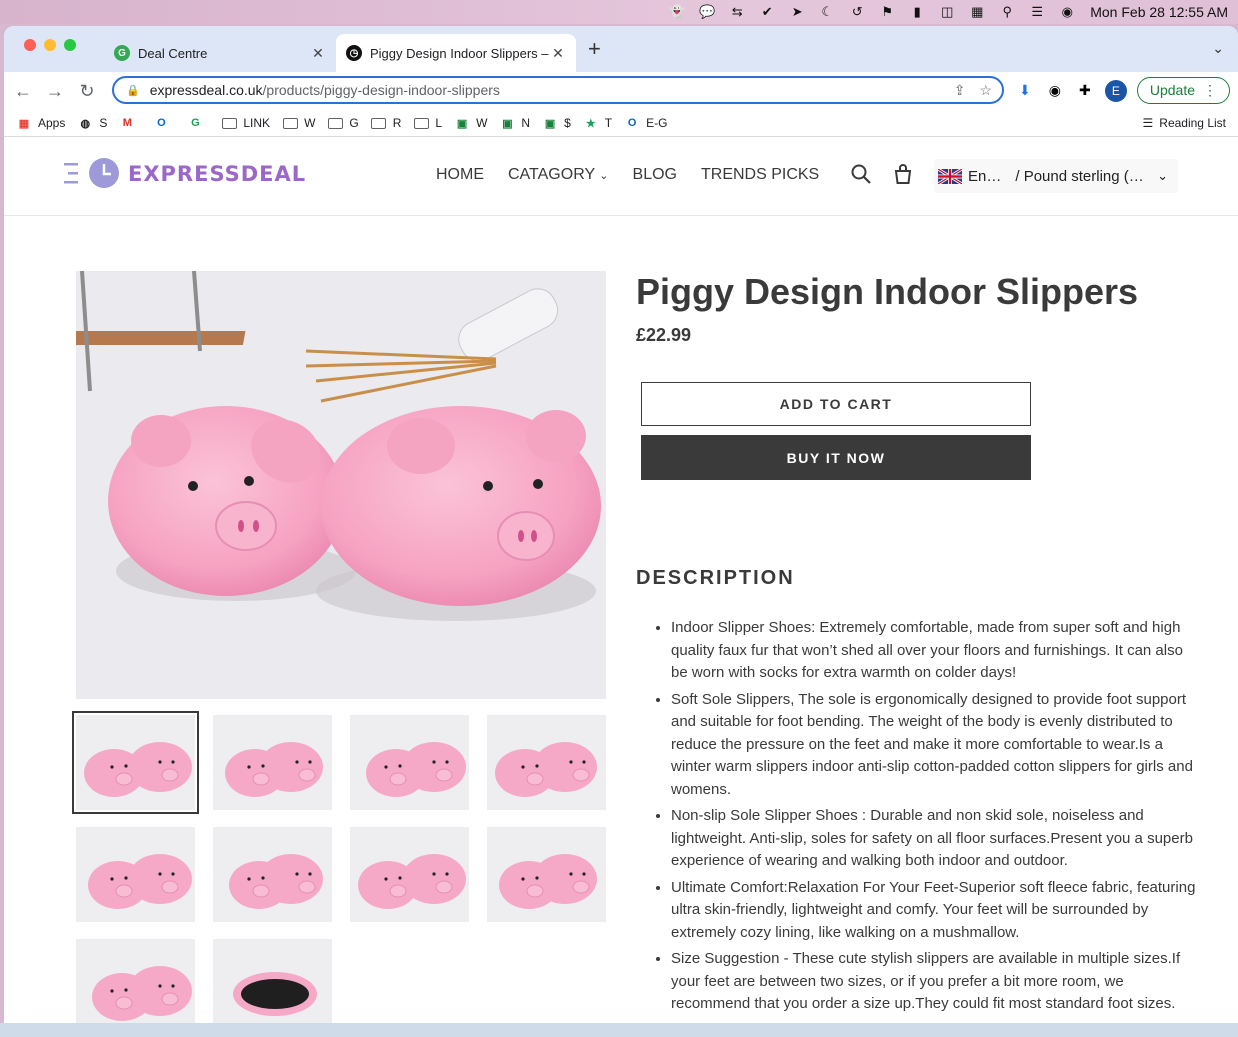 The height and width of the screenshot is (1037, 1238). I want to click on night-mode-icon: ☾, so click(827, 12).